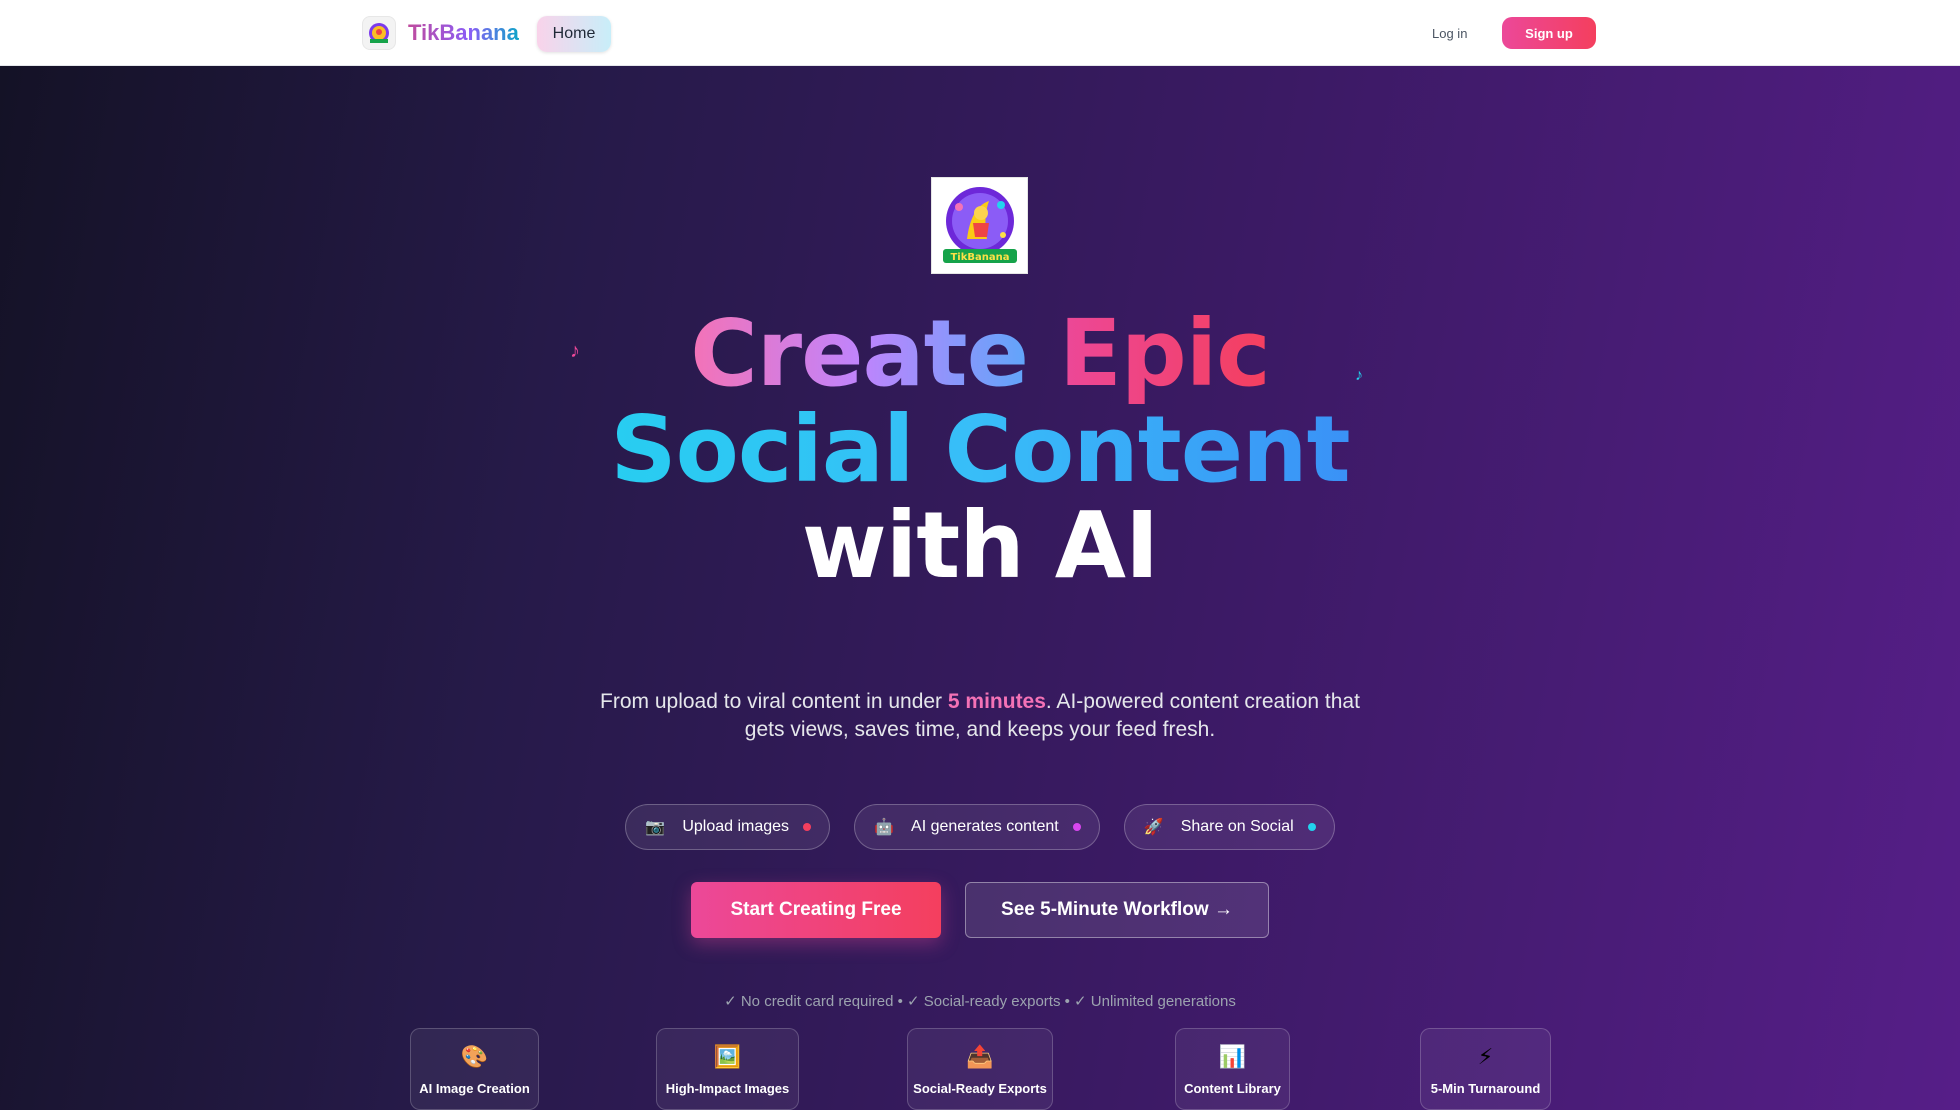  I want to click on step-label: Share on Social, so click(1237, 826).